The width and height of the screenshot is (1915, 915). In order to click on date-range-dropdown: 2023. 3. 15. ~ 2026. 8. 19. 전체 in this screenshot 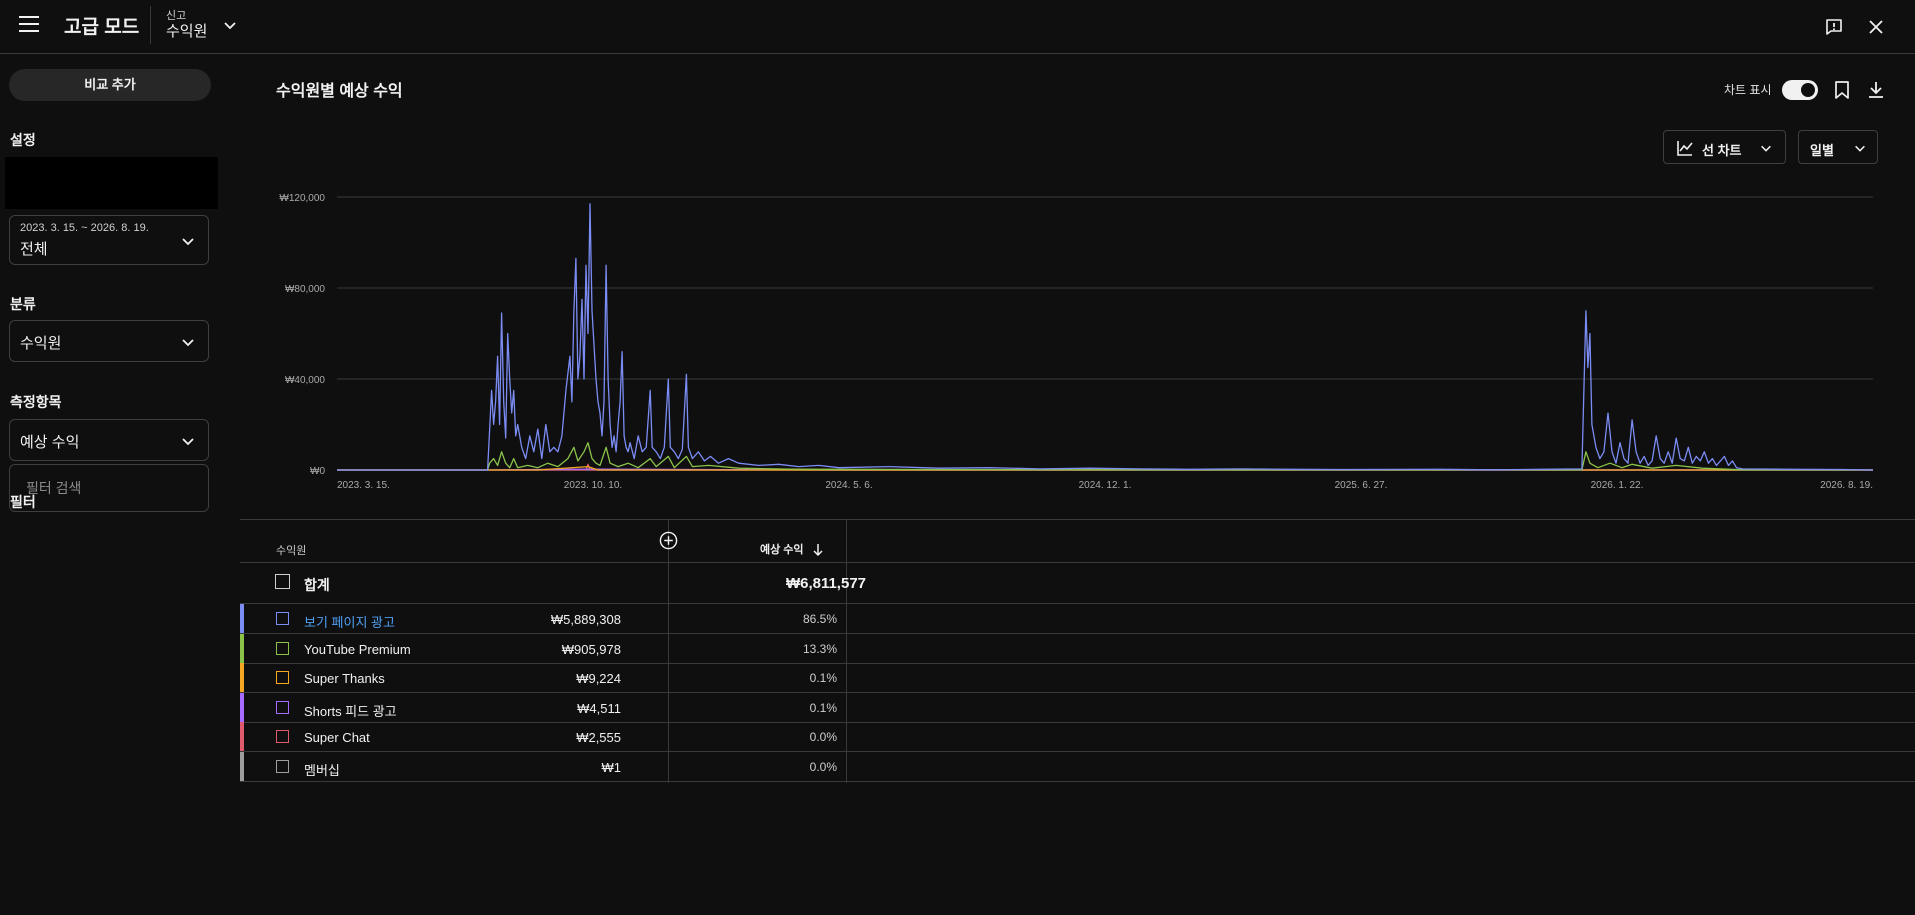, I will do `click(109, 240)`.